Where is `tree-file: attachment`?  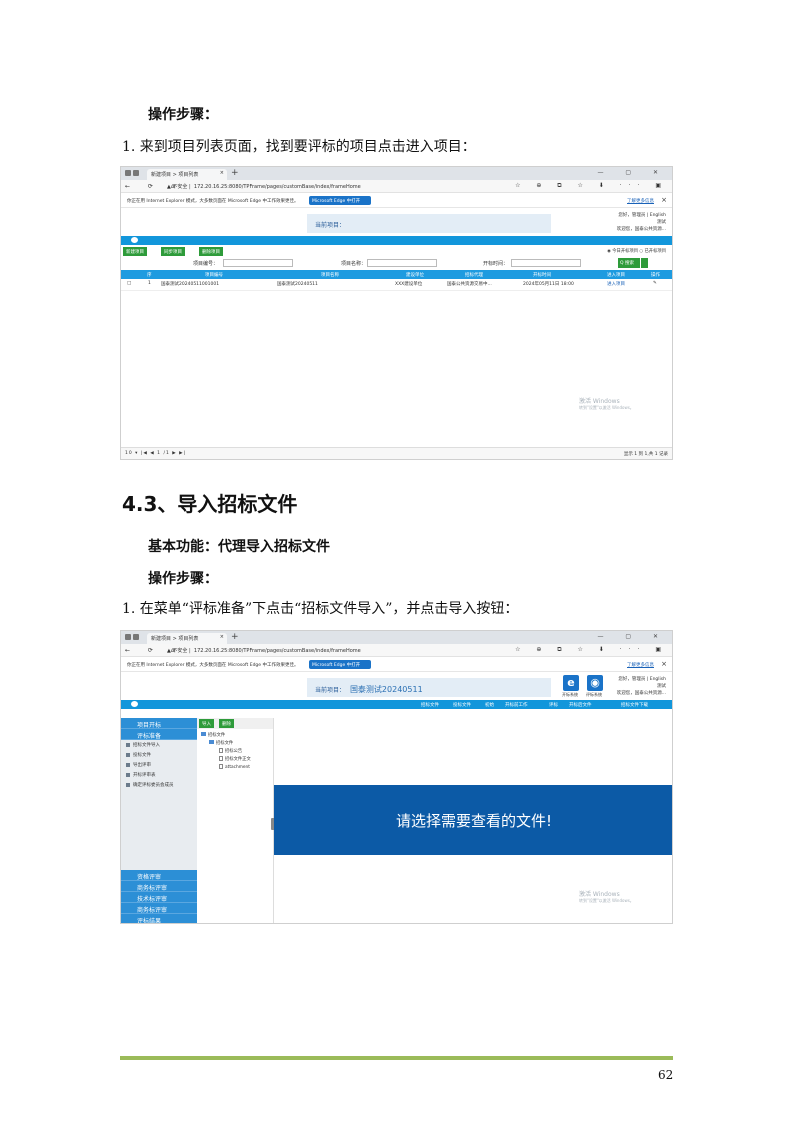 tree-file: attachment is located at coordinates (235, 768).